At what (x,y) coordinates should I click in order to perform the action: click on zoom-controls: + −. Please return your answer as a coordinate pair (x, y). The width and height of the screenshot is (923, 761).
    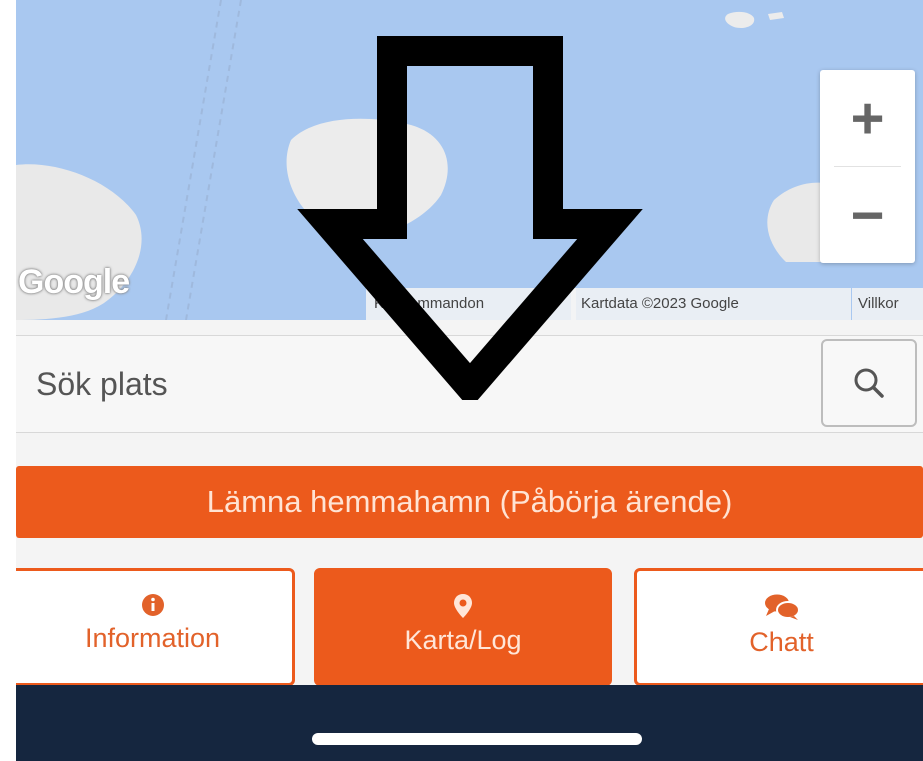
    Looking at the image, I should click on (867, 166).